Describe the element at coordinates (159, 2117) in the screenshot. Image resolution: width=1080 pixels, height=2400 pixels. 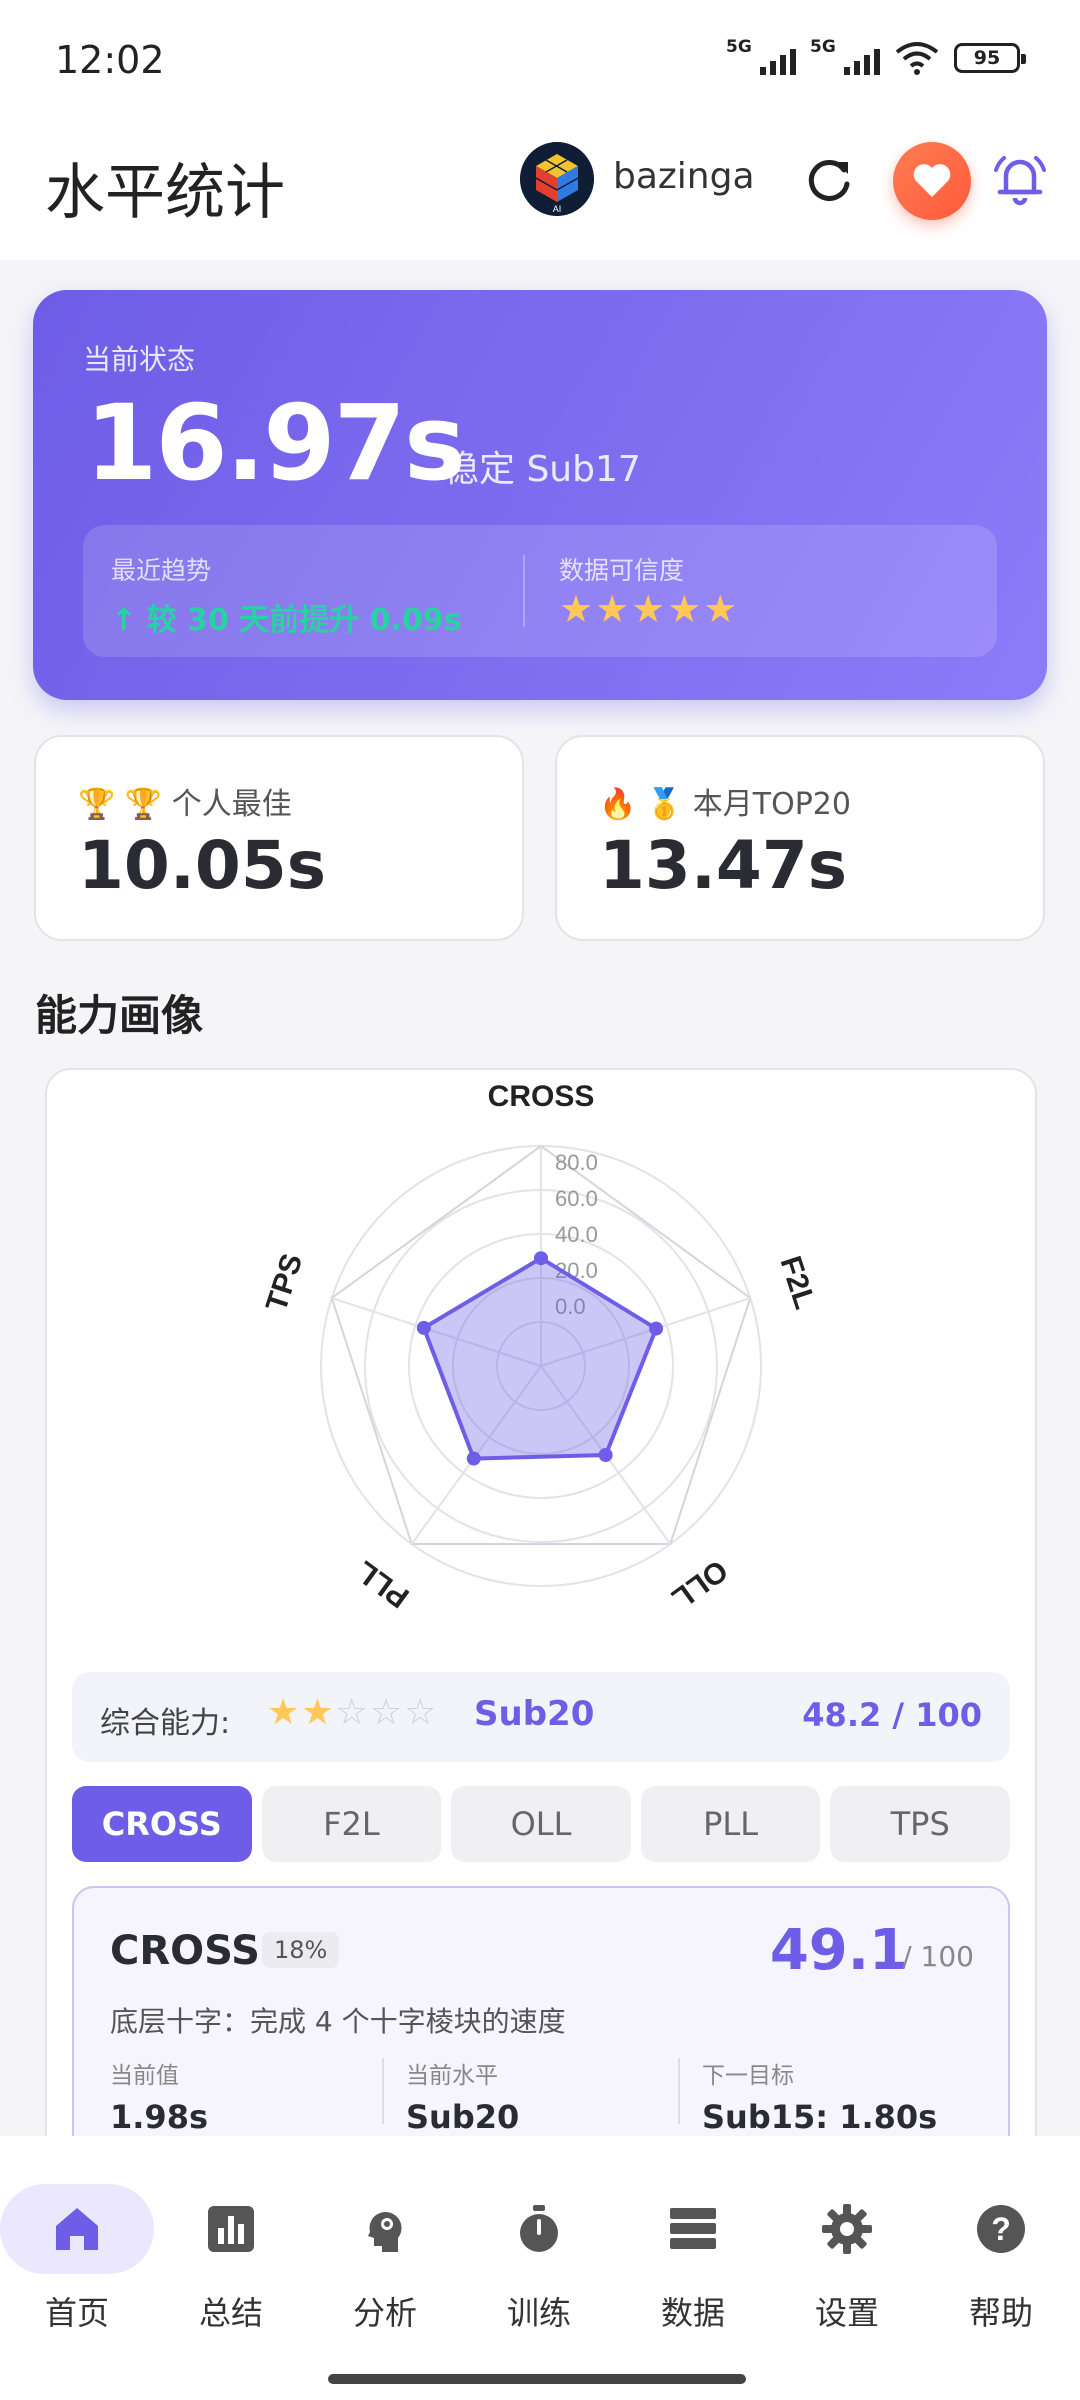
I see `current-value: 1.98s` at that location.